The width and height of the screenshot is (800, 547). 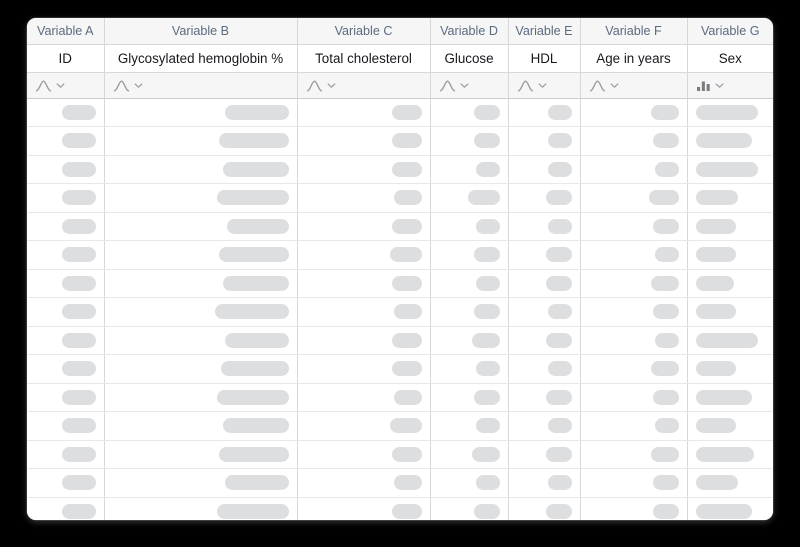 What do you see at coordinates (634, 85) in the screenshot?
I see `variable-type-cell-f` at bounding box center [634, 85].